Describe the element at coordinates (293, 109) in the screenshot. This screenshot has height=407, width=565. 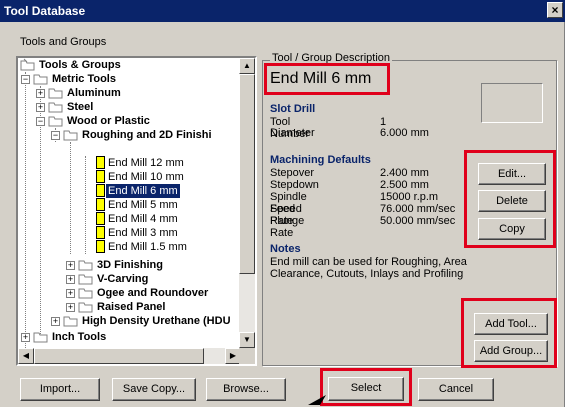
I see `tool-type: Slot Drill` at that location.